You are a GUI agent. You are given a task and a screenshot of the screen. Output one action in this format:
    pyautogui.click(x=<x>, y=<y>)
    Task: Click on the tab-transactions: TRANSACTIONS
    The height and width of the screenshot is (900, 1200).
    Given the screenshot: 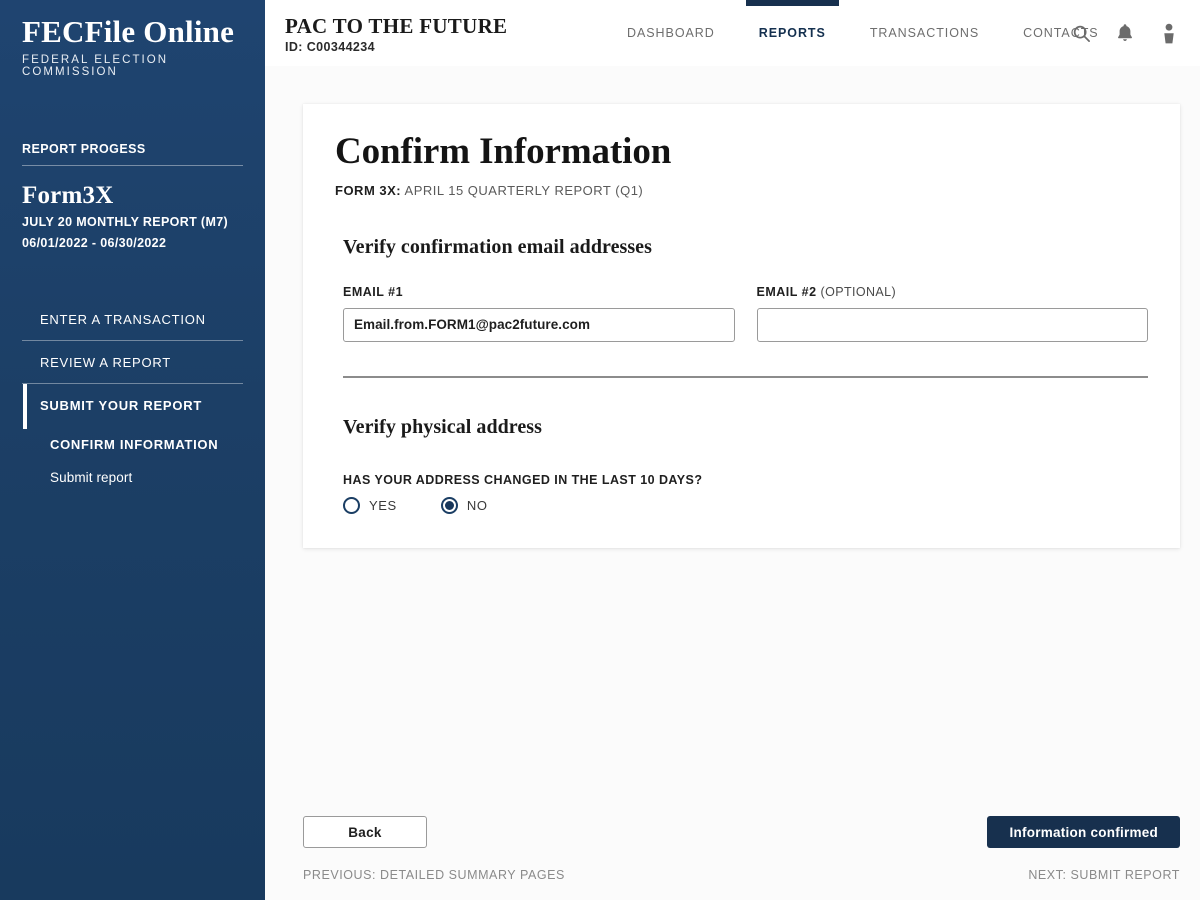 What is the action you would take?
    pyautogui.click(x=924, y=33)
    